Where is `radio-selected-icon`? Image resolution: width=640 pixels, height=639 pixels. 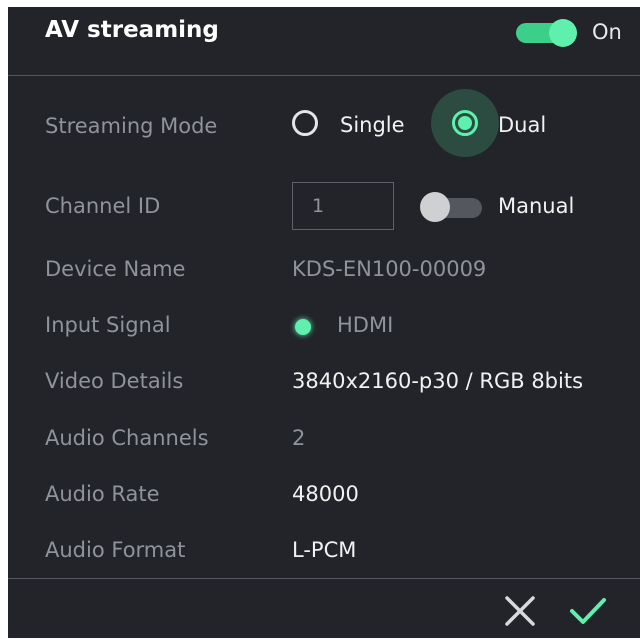 radio-selected-icon is located at coordinates (465, 123).